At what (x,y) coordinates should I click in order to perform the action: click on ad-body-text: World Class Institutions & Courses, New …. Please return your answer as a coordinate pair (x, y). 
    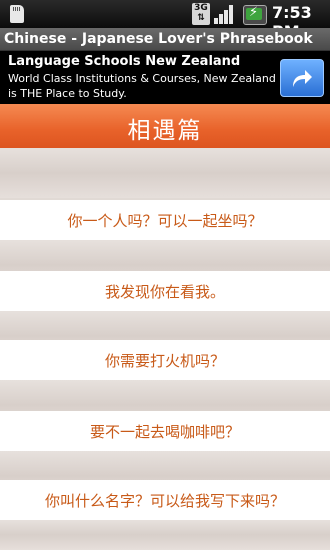
    Looking at the image, I should click on (142, 86).